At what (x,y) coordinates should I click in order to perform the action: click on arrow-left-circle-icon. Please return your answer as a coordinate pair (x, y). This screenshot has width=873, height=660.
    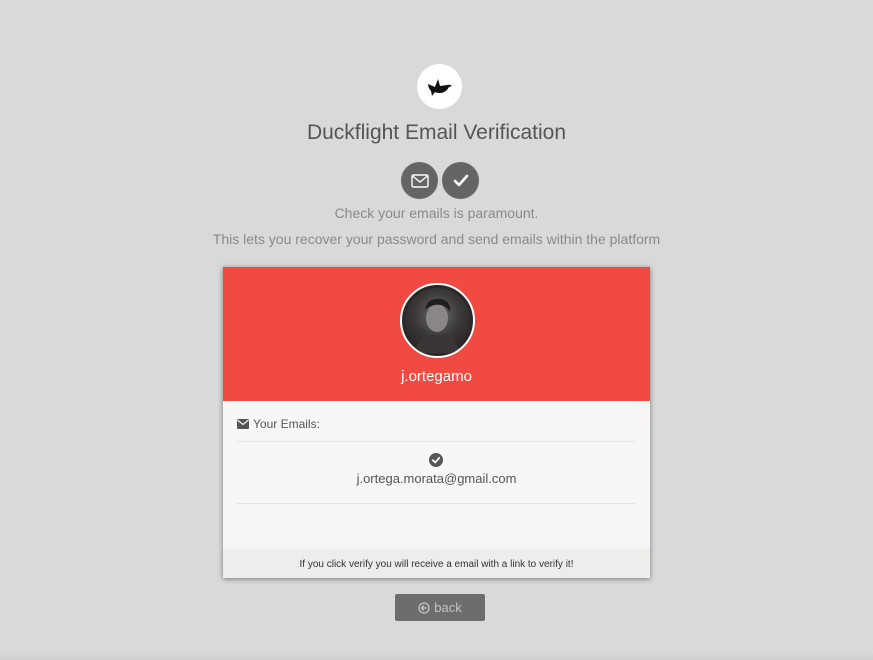
    Looking at the image, I should click on (424, 607).